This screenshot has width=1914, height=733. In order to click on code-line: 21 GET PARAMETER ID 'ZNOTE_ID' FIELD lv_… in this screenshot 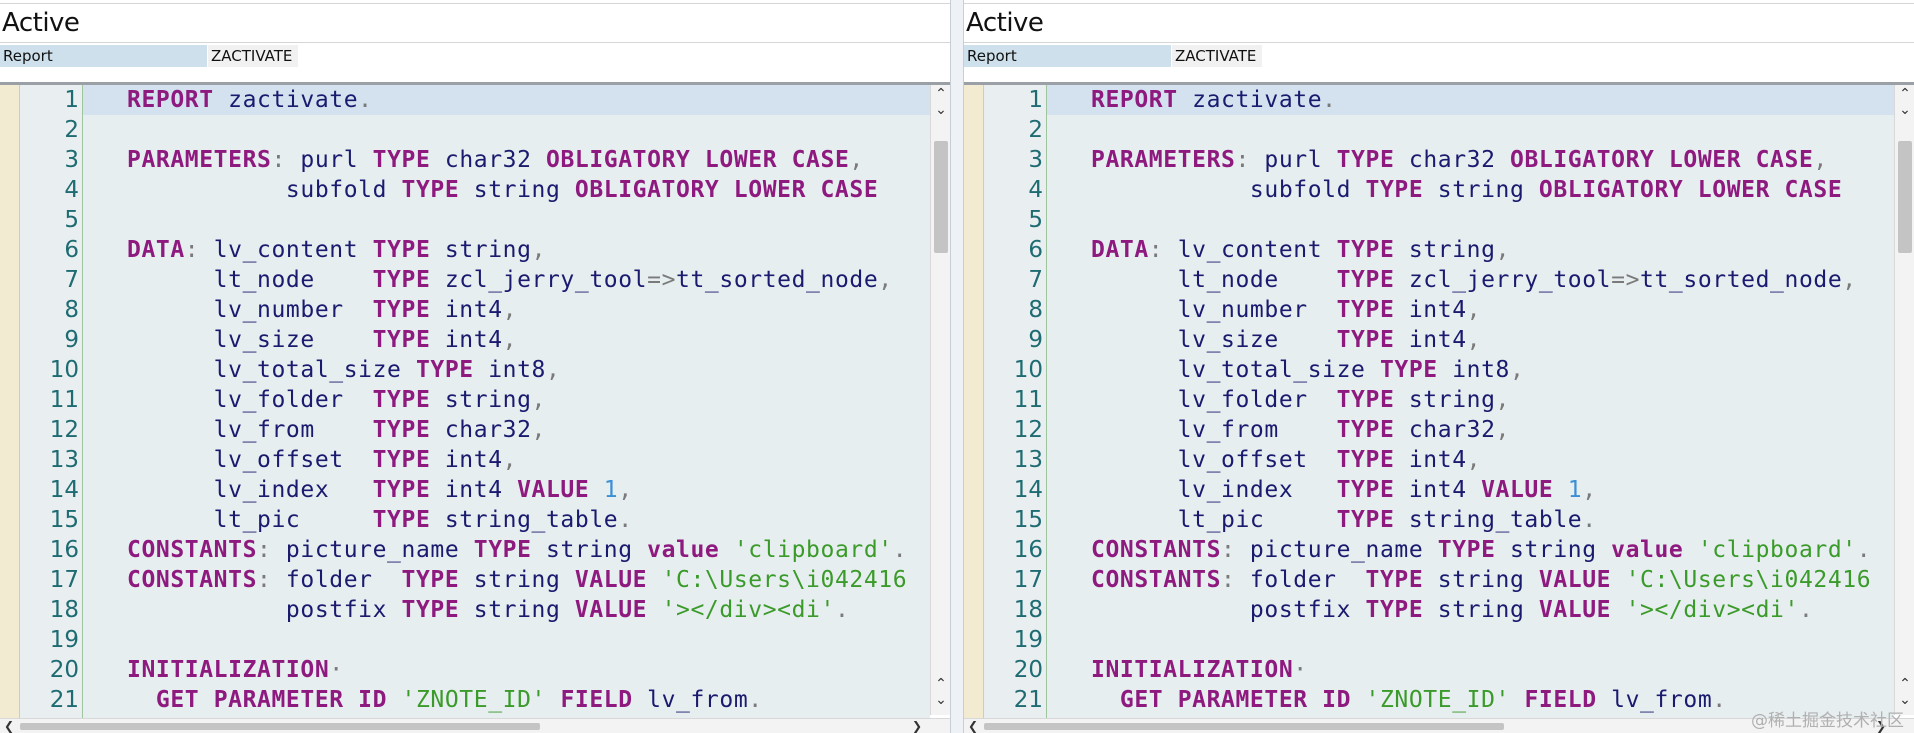, I will do `click(465, 700)`.